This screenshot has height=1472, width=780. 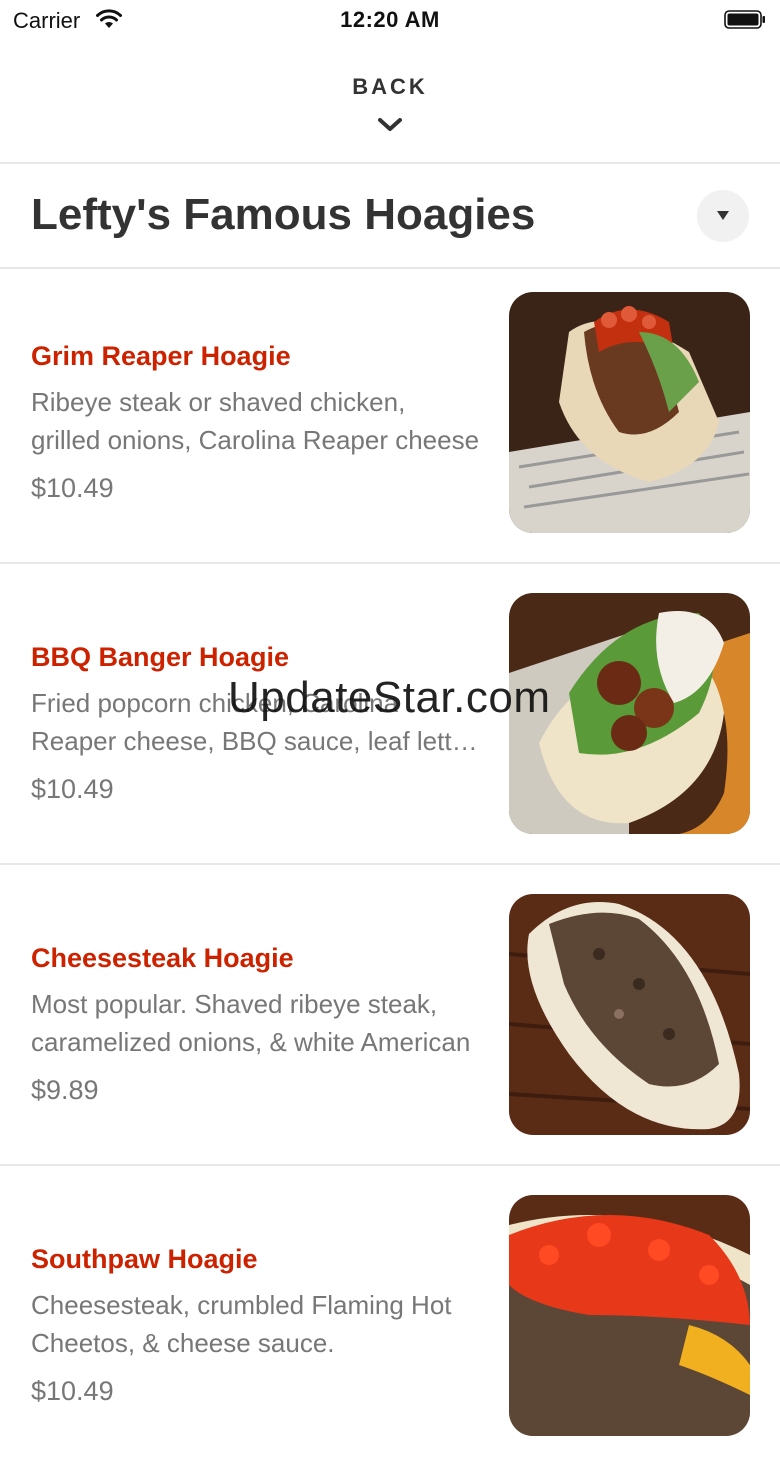 I want to click on menu-title: Lefty's Famous Hoagies, so click(x=283, y=214).